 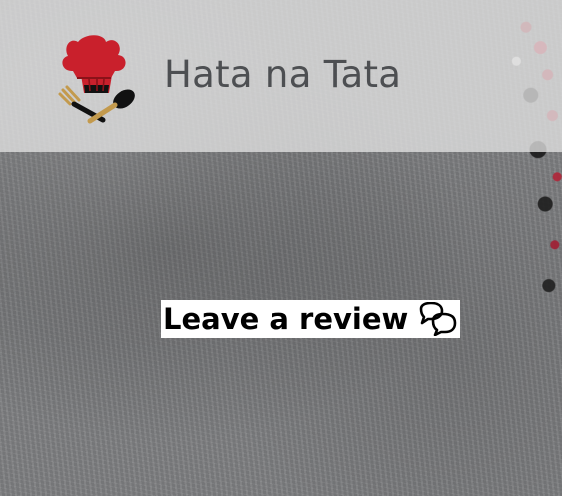 I want to click on site-title: Hata na Tata, so click(x=283, y=74).